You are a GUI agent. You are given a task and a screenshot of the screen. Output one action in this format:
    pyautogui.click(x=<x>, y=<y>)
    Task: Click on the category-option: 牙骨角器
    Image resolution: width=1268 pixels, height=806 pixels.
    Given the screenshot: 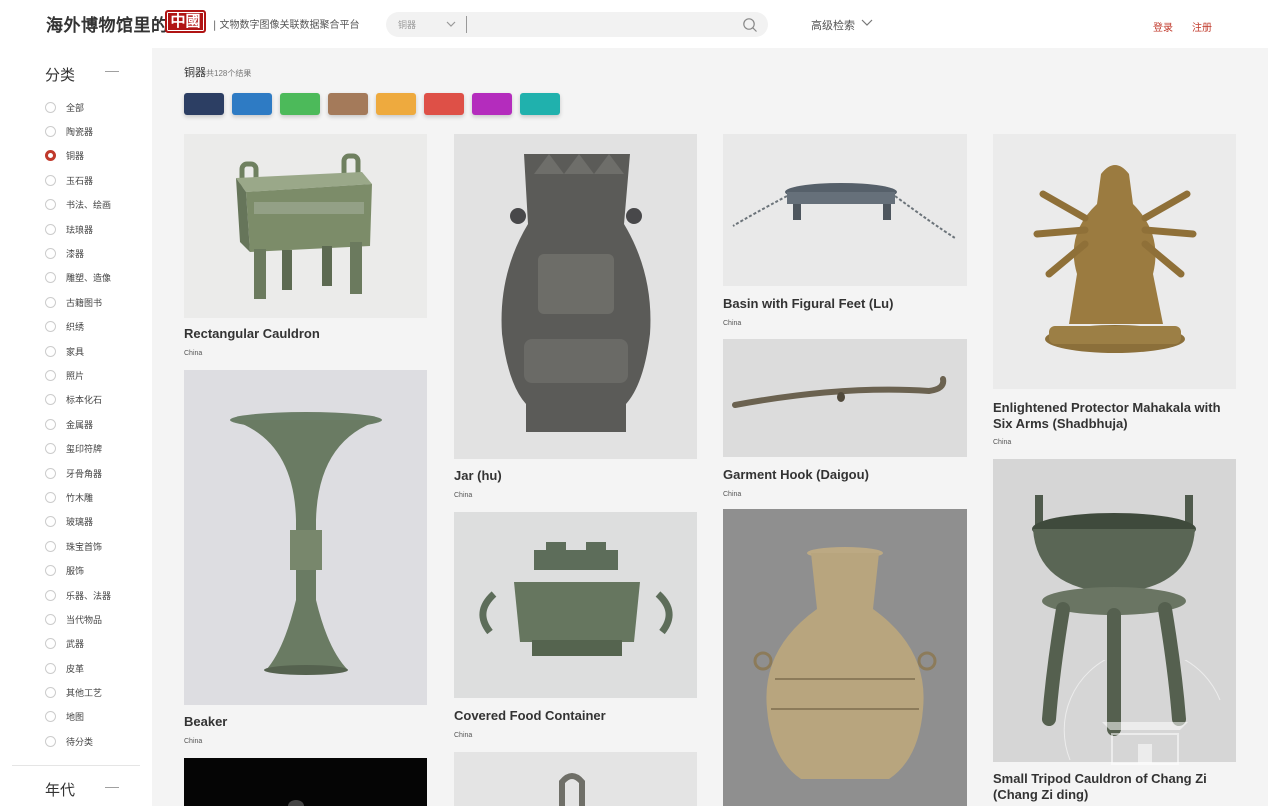 What is the action you would take?
    pyautogui.click(x=78, y=473)
    